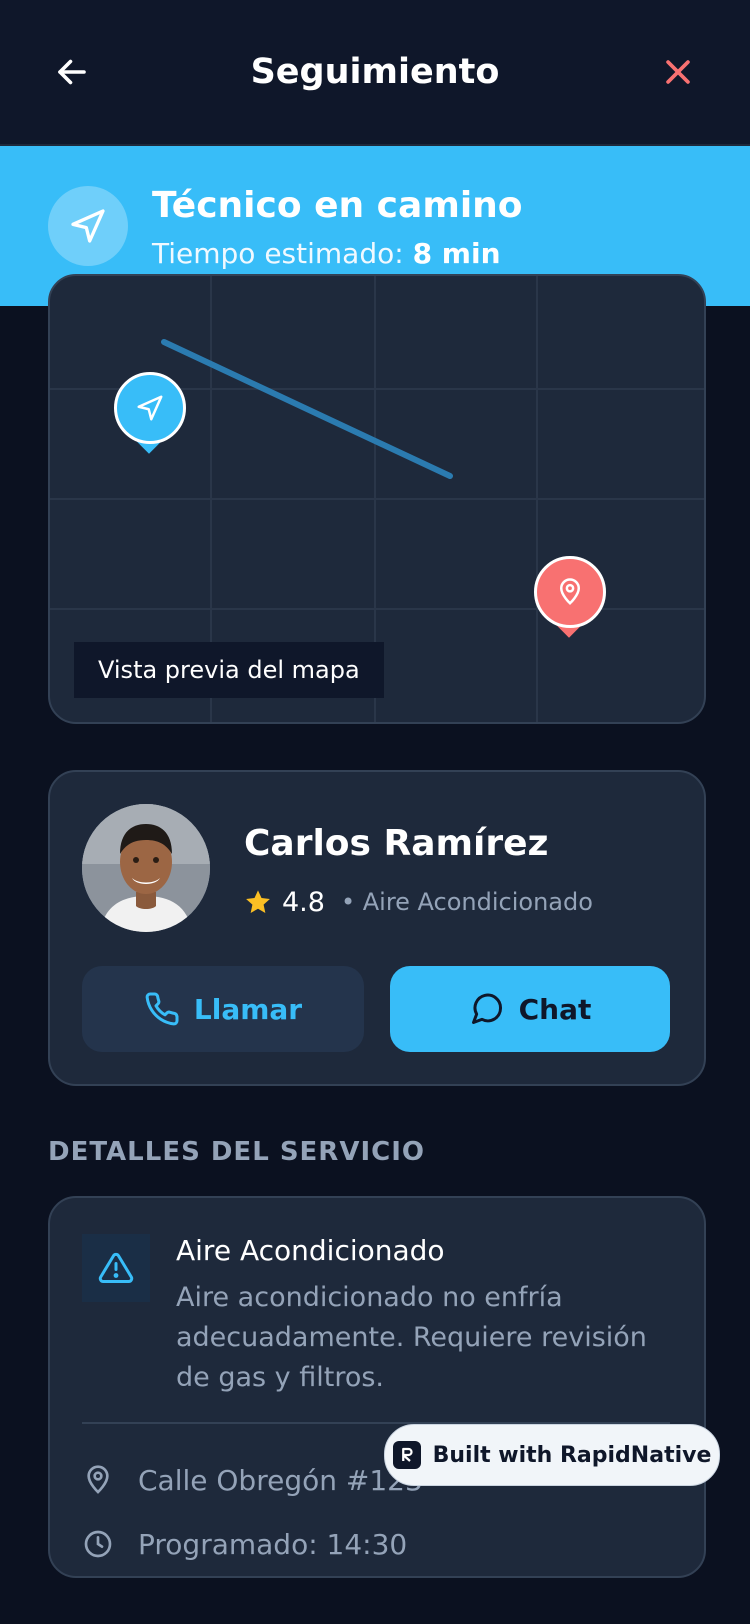 The height and width of the screenshot is (1624, 750). What do you see at coordinates (98, 1544) in the screenshot?
I see `clock-icon` at bounding box center [98, 1544].